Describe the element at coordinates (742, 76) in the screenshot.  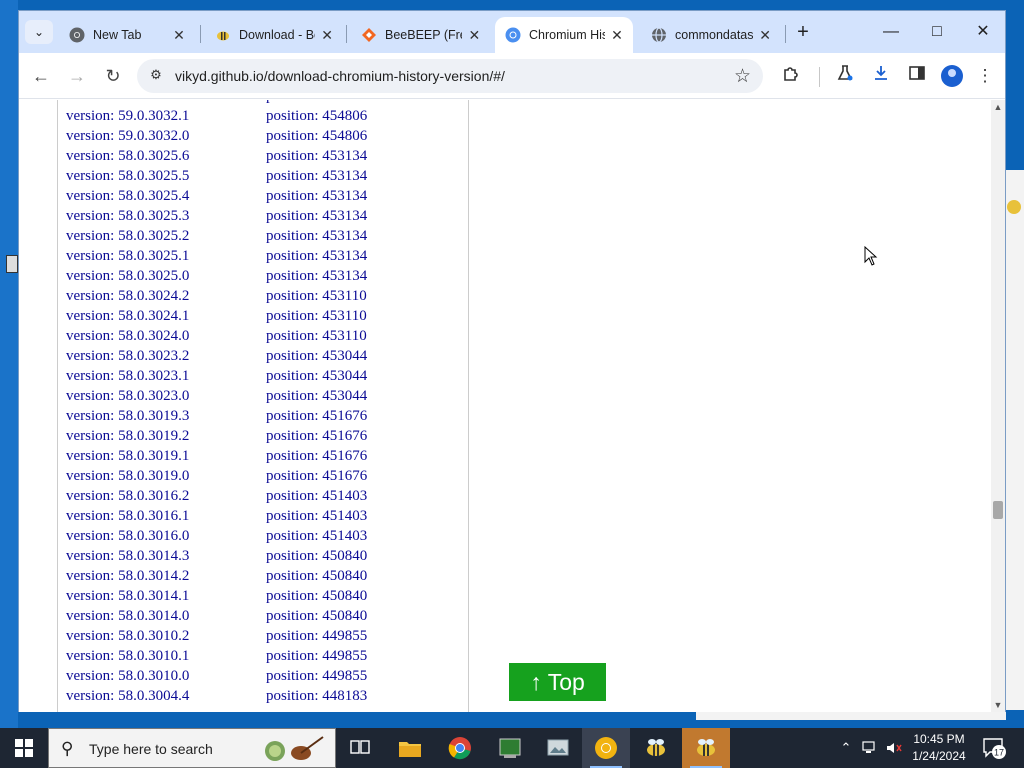
I see `bookmark-star-icon: ☆` at that location.